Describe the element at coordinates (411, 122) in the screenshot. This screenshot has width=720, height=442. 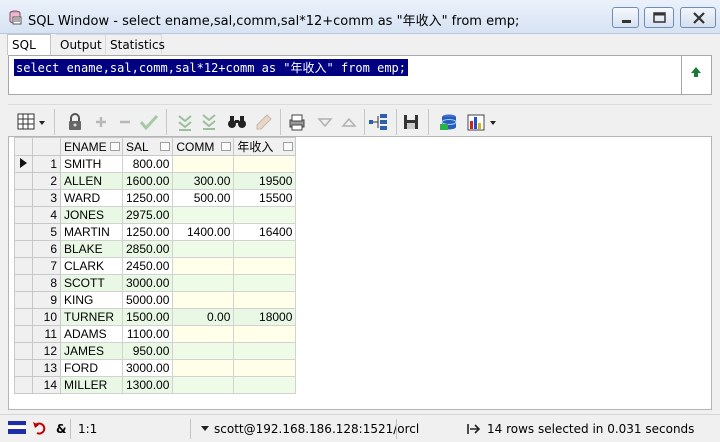
I see `save-icon` at that location.